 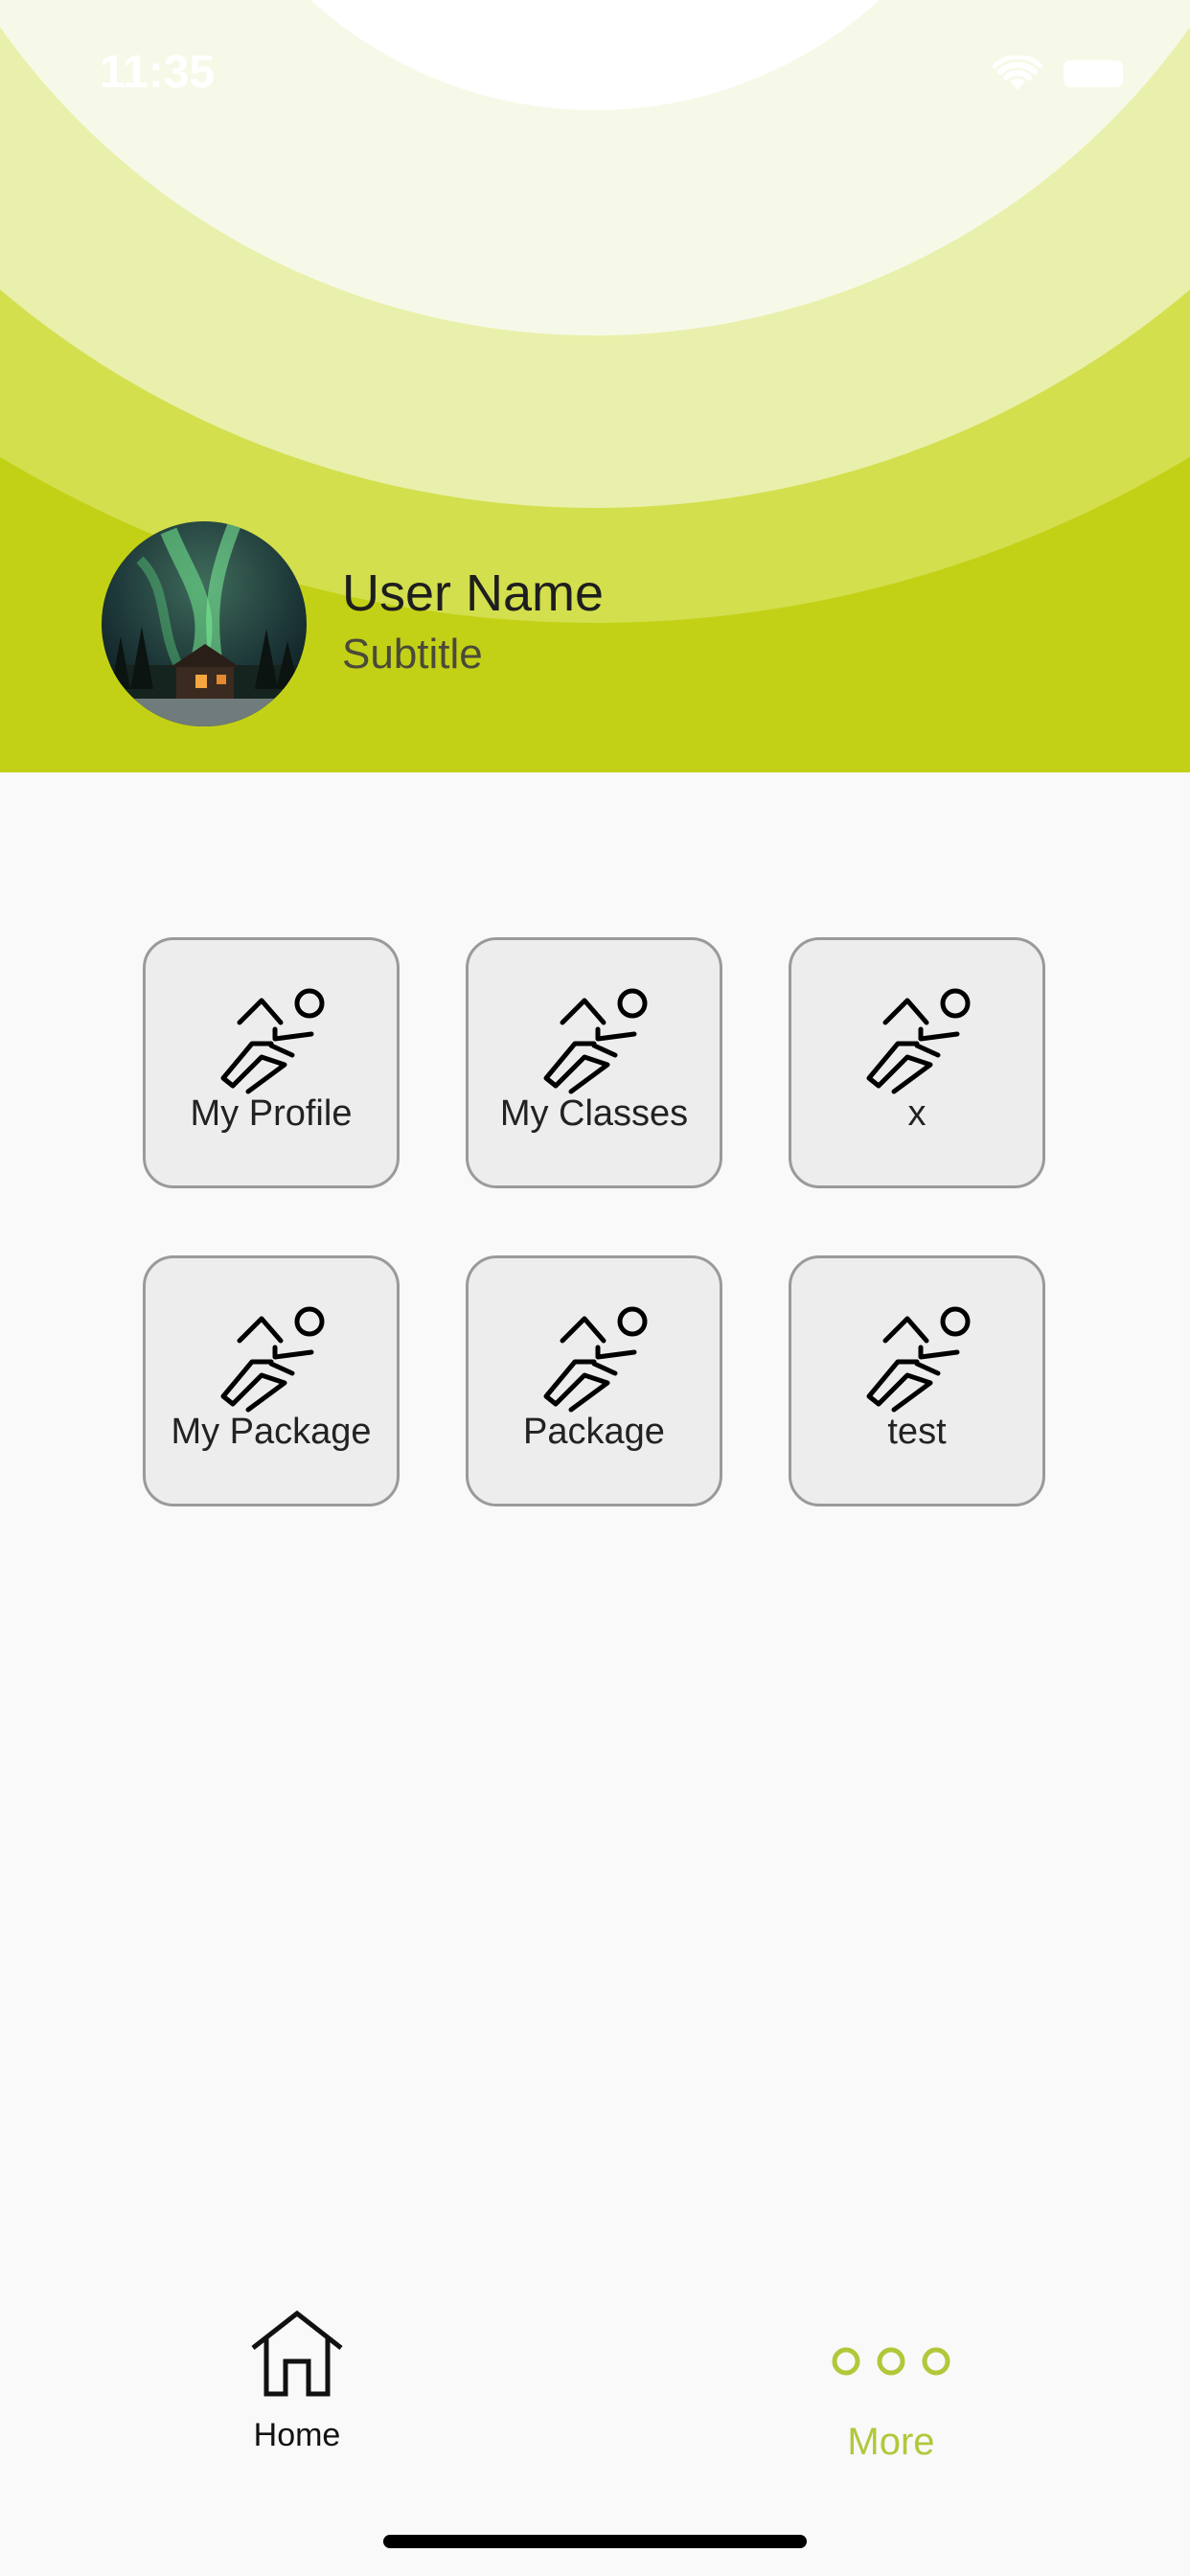 What do you see at coordinates (891, 2361) in the screenshot?
I see `more-icon` at bounding box center [891, 2361].